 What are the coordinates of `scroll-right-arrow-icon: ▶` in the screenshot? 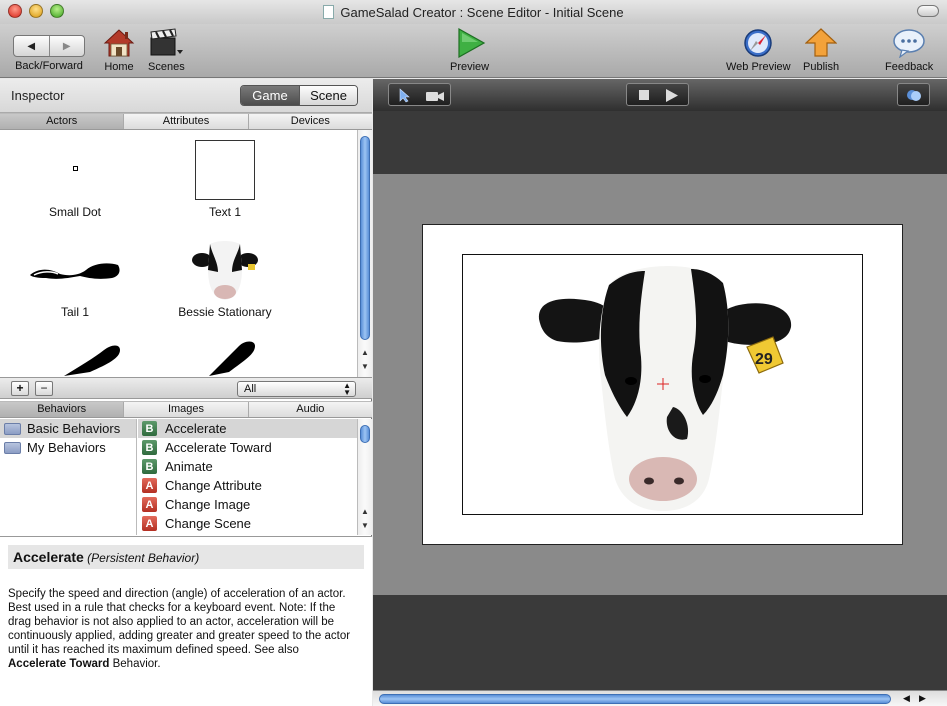 It's located at (922, 698).